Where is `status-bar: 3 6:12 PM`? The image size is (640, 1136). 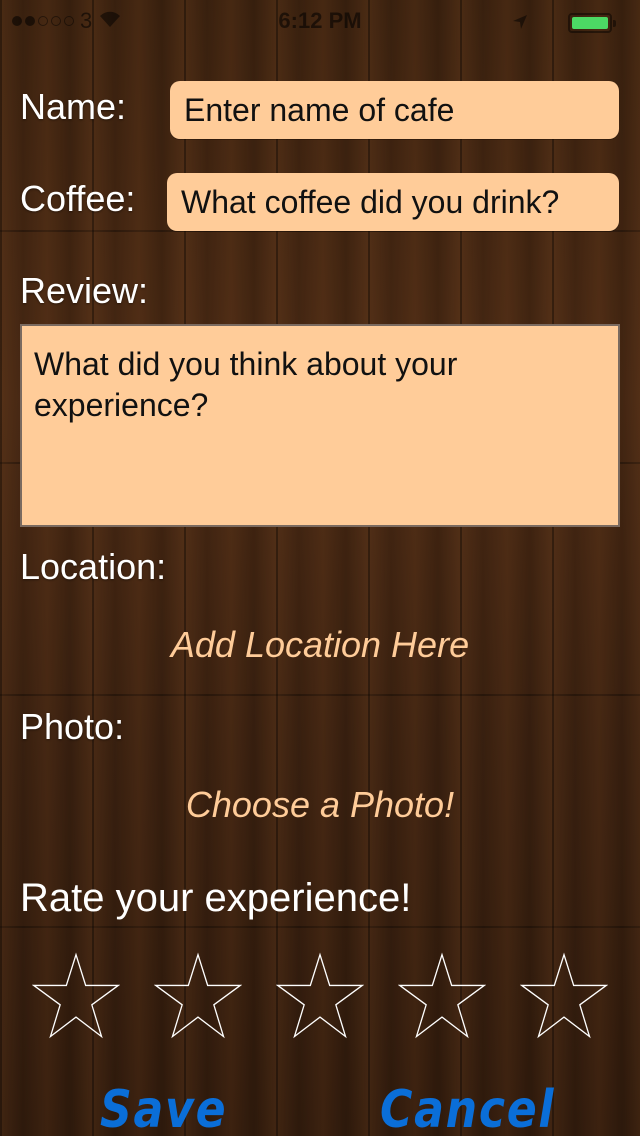 status-bar: 3 6:12 PM is located at coordinates (320, 20).